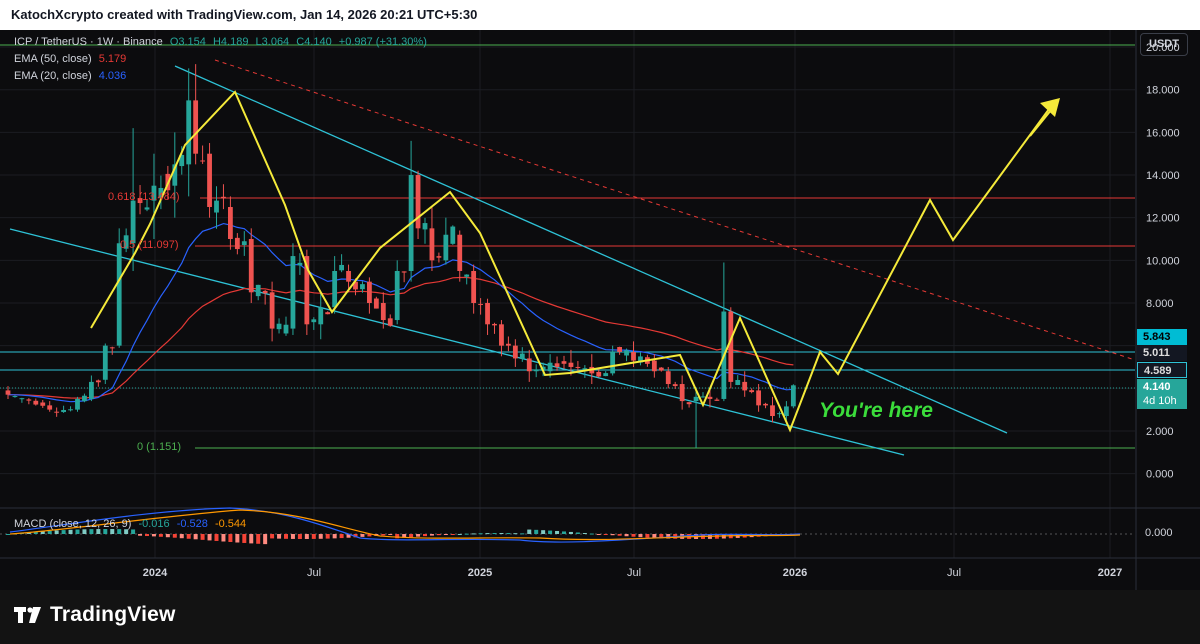 This screenshot has height=644, width=1200. Describe the element at coordinates (113, 614) in the screenshot. I see `tradingview-logo-text: TradingView` at that location.